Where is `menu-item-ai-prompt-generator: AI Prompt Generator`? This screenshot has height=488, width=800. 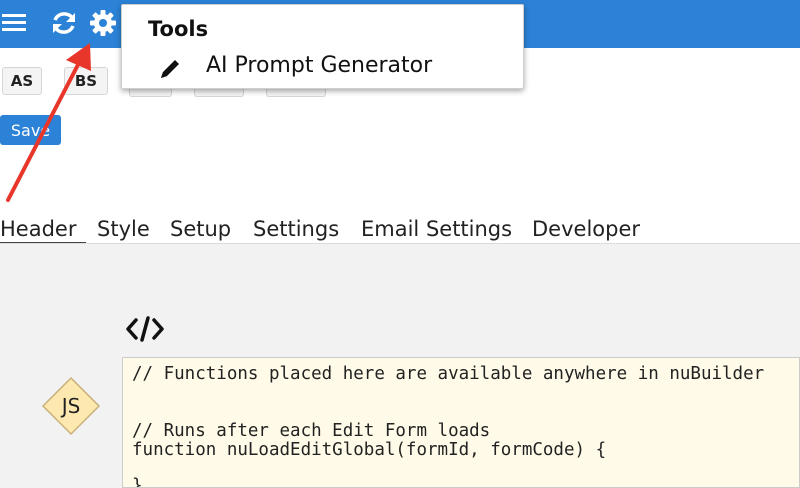
menu-item-ai-prompt-generator: AI Prompt Generator is located at coordinates (322, 68).